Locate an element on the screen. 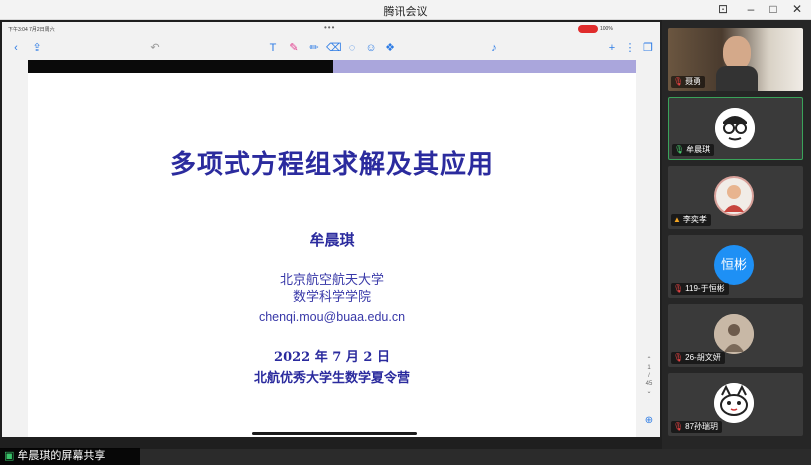  slide-author: 牟晨琪 is located at coordinates (332, 240).